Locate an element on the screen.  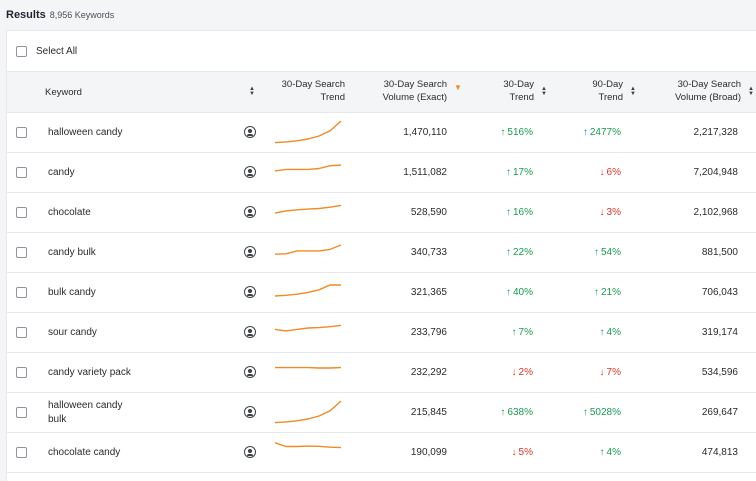
trend-90day-cell: ↓6% is located at coordinates (584, 172).